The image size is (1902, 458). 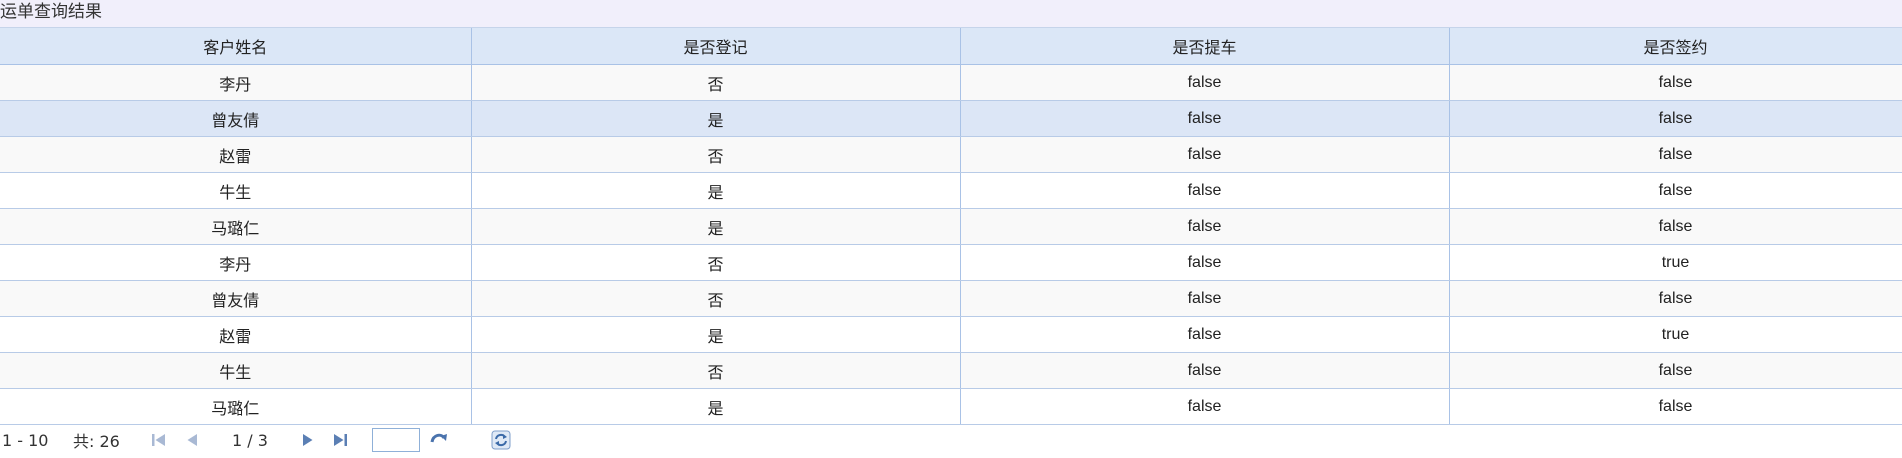 I want to click on table-row: 牛生否 false false, so click(x=951, y=370).